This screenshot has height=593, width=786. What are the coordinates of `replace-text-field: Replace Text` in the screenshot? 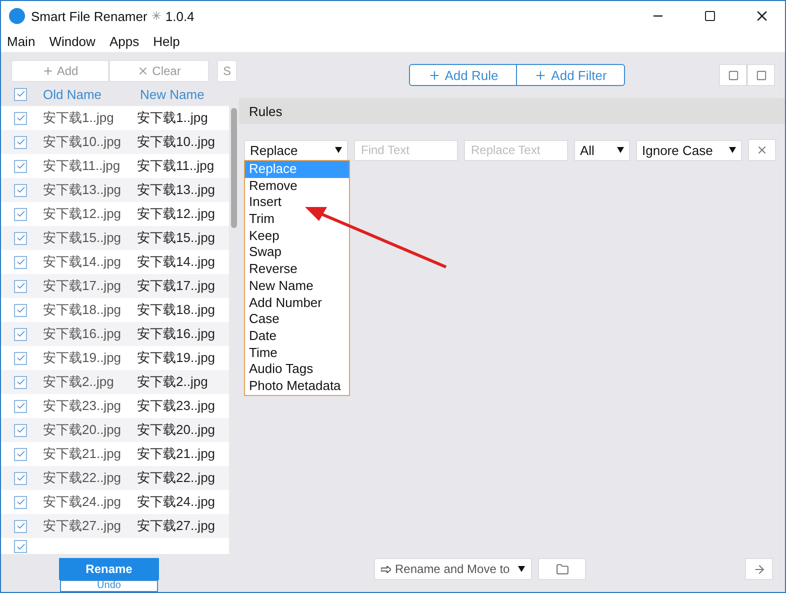 It's located at (516, 150).